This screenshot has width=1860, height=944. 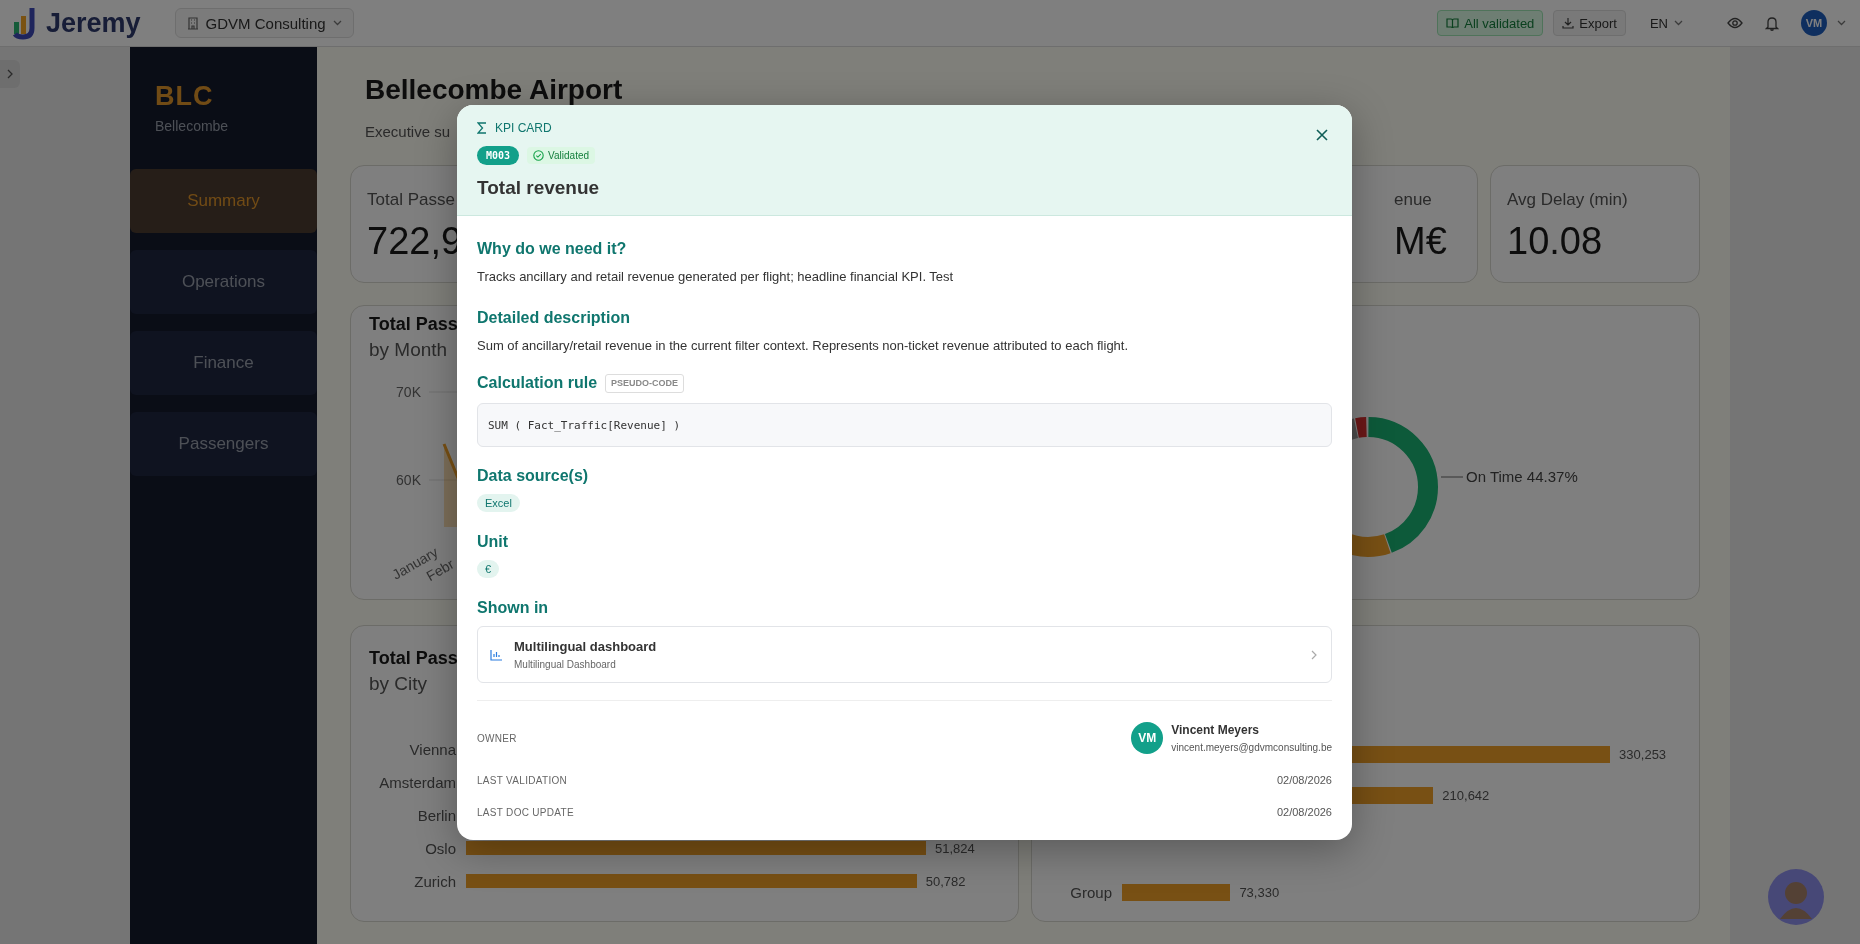 What do you see at coordinates (192, 126) in the screenshot?
I see `airport-name: Bellecombe` at bounding box center [192, 126].